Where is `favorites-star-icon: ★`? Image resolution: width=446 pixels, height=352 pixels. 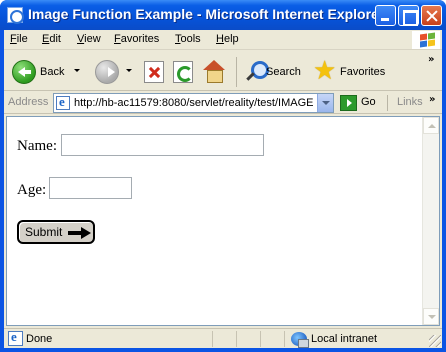
favorites-star-icon: ★ is located at coordinates (326, 71).